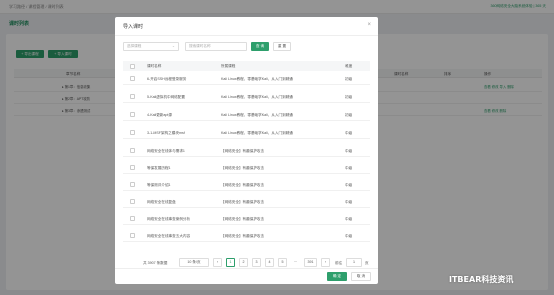 The image size is (554, 295). What do you see at coordinates (310, 262) in the screenshot?
I see `page-last: 391` at bounding box center [310, 262].